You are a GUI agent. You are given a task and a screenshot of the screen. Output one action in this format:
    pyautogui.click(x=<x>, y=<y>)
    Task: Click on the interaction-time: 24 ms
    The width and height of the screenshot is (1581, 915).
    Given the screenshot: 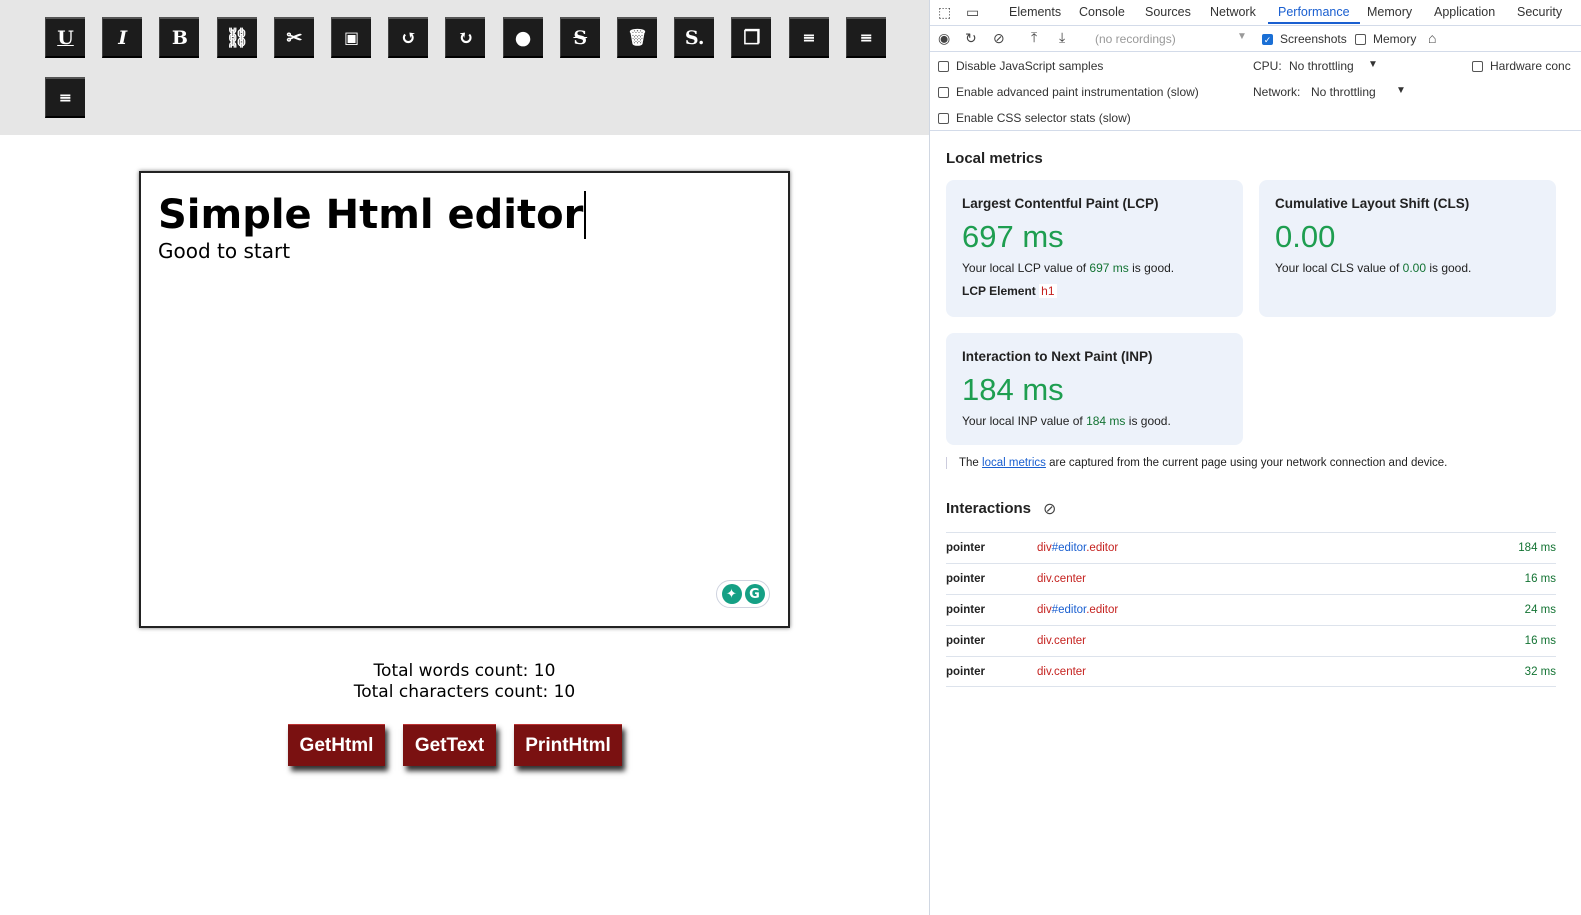 What is the action you would take?
    pyautogui.click(x=1540, y=610)
    